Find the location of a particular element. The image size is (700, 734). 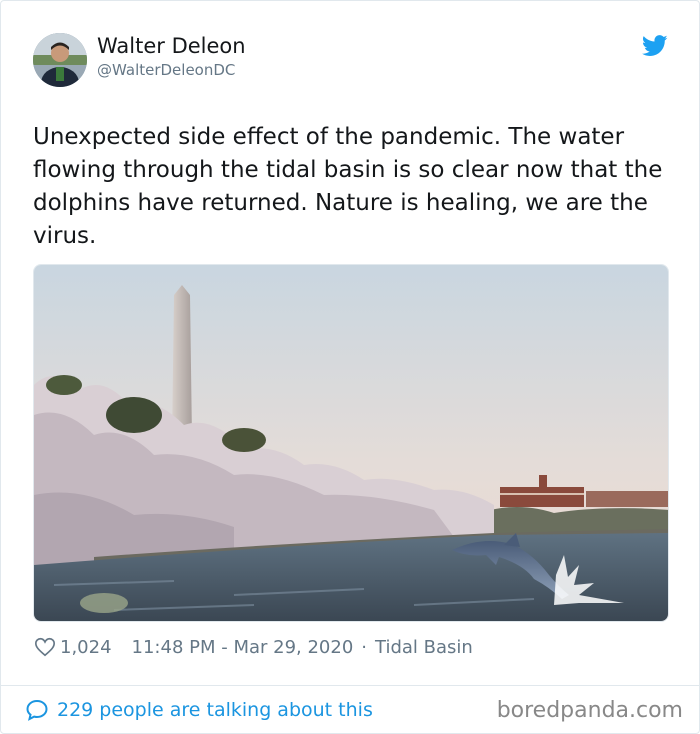

speech-bubble-icon is located at coordinates (37, 710).